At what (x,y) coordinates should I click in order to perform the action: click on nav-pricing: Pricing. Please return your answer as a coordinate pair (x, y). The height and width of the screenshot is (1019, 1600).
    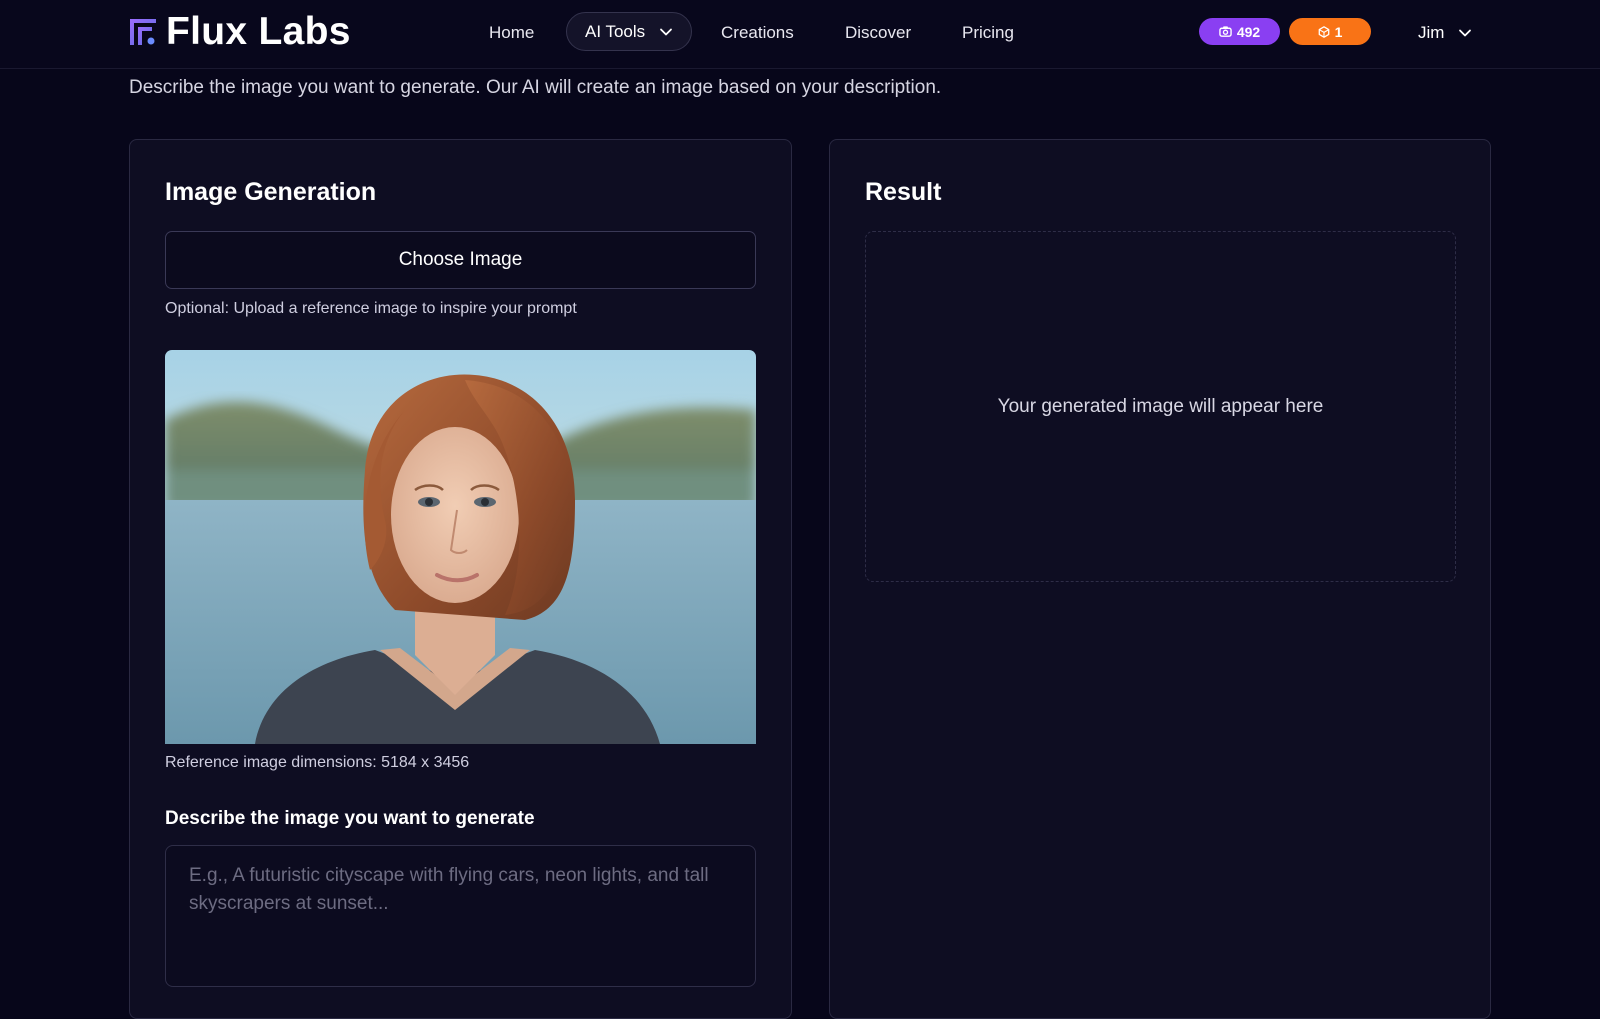
    Looking at the image, I should click on (988, 33).